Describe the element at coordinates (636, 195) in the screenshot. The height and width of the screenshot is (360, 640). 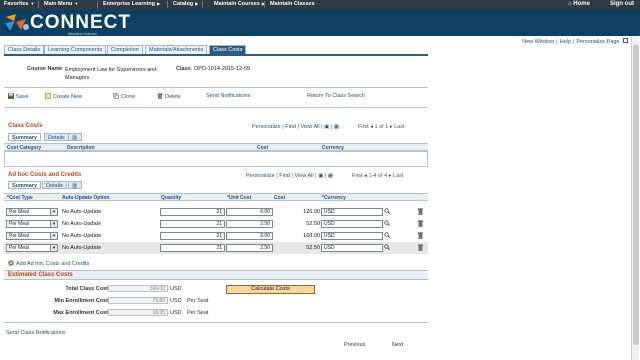
I see `scrollbar-thumb` at that location.